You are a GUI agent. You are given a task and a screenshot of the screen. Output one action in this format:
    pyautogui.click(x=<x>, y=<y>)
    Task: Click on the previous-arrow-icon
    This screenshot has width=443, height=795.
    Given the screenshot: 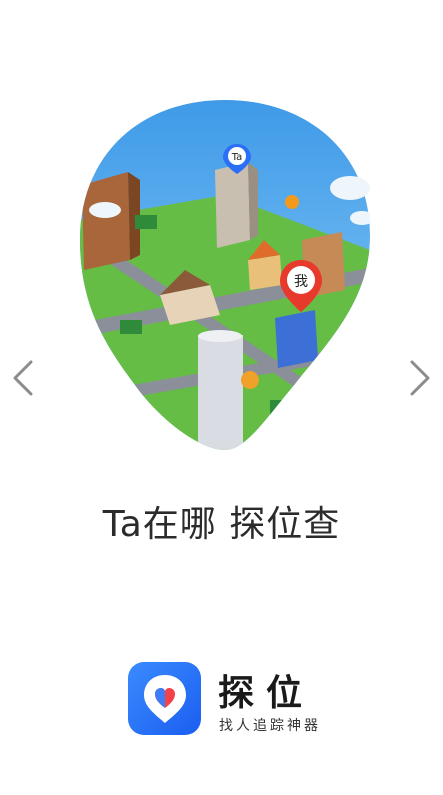 What is the action you would take?
    pyautogui.click(x=23, y=378)
    